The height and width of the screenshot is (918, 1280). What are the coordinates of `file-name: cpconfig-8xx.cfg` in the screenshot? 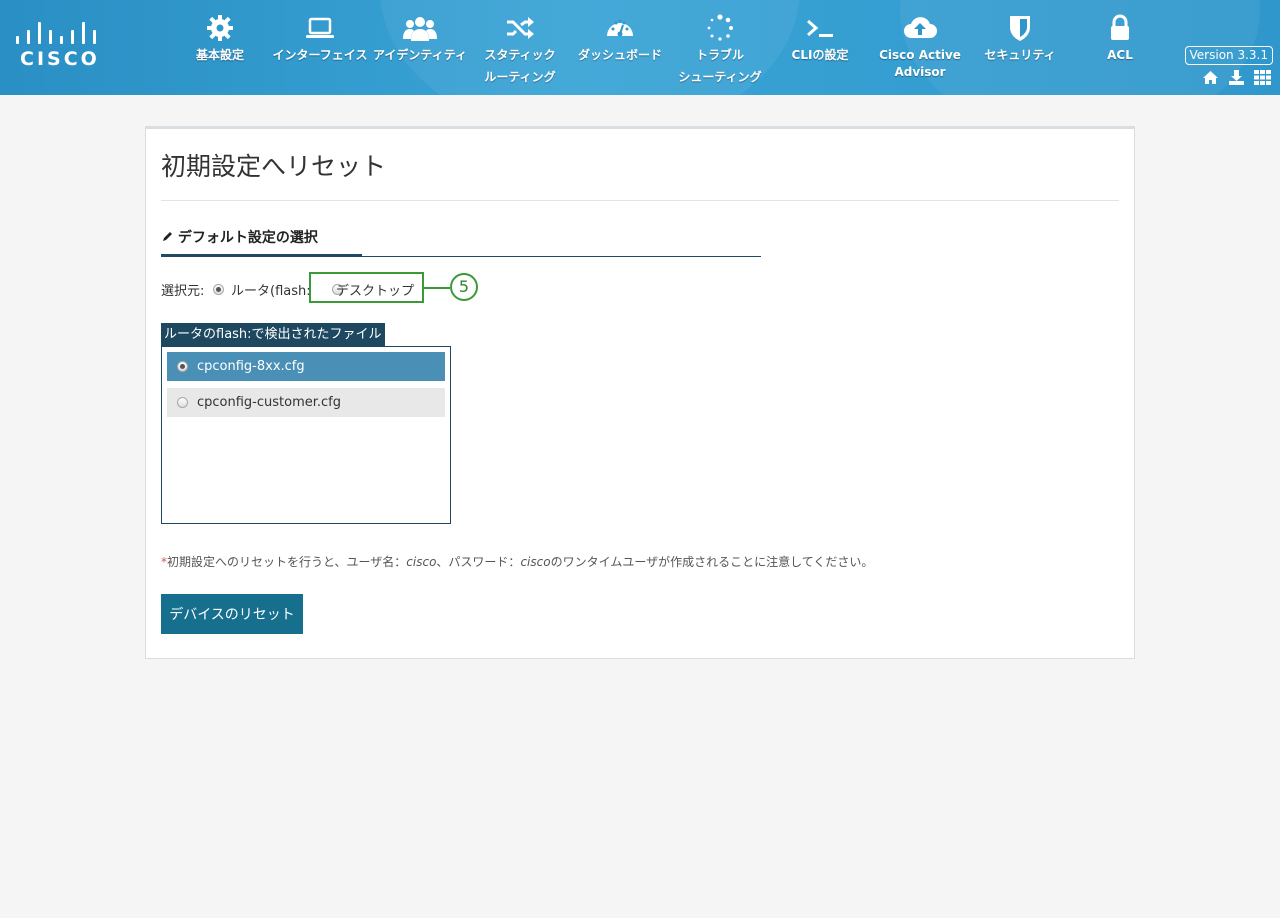 It's located at (251, 366).